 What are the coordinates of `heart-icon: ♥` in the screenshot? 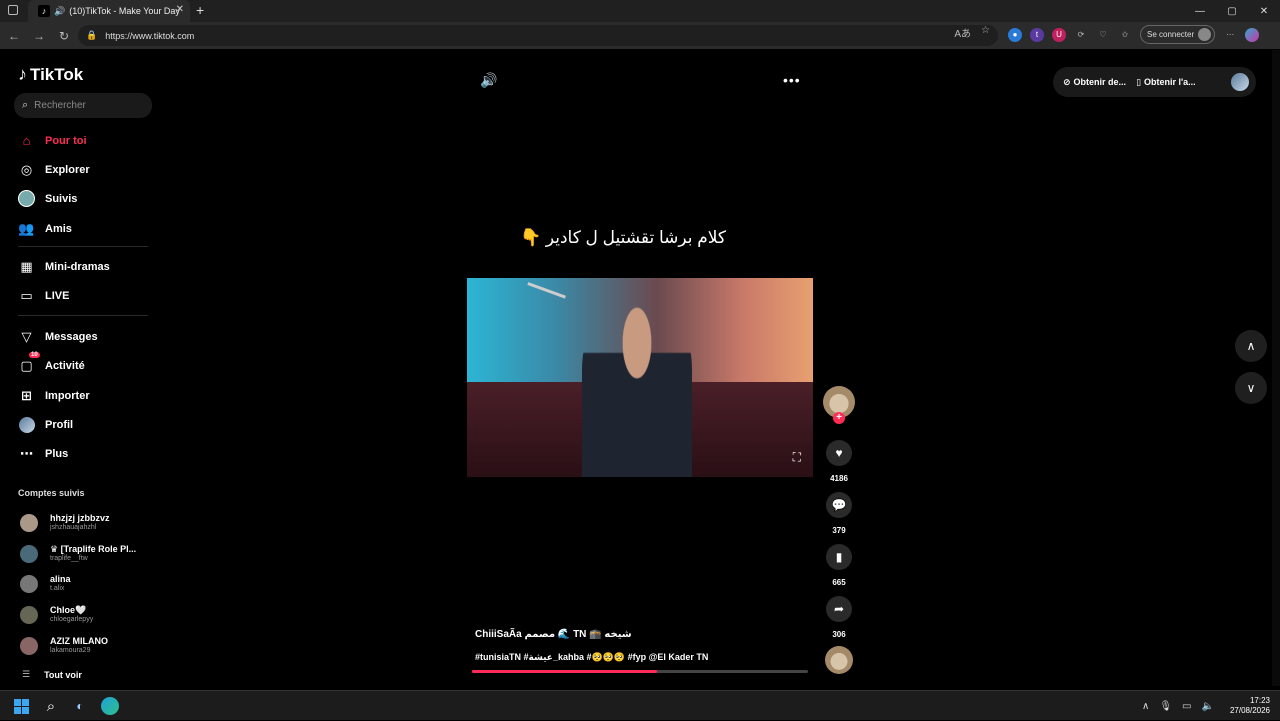 It's located at (839, 453).